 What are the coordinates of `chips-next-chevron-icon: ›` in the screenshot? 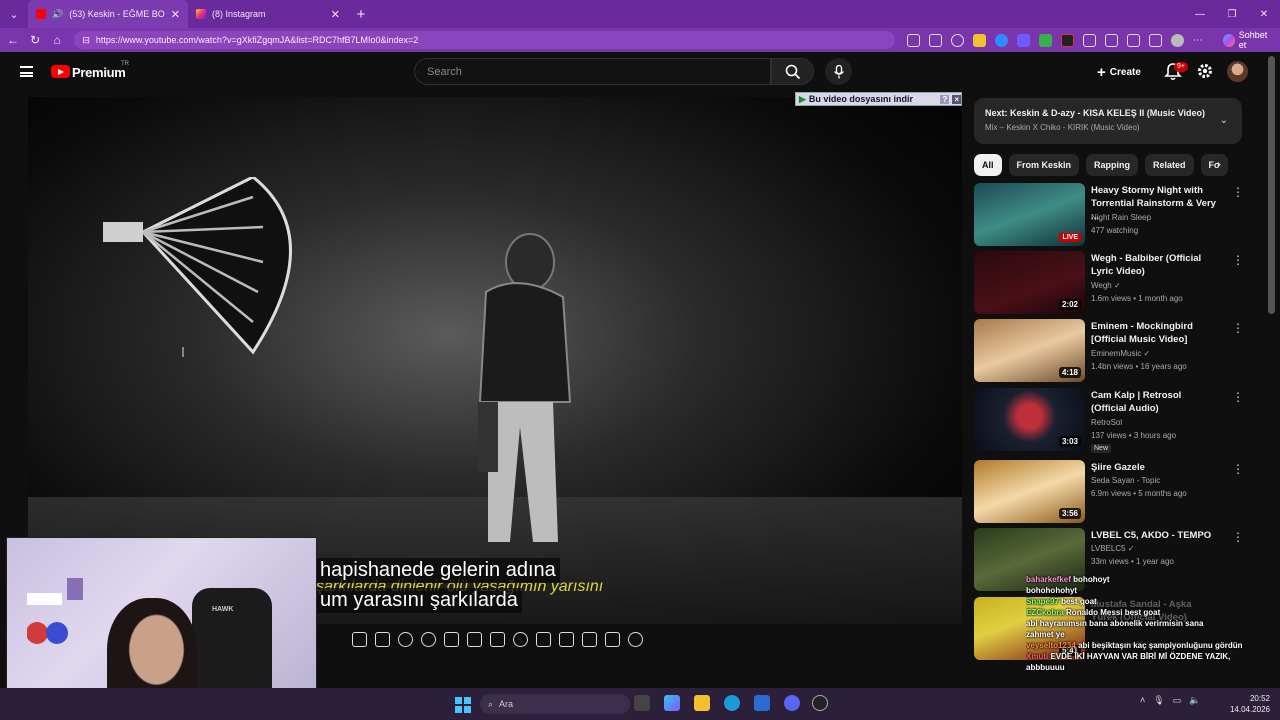 It's located at (1219, 164).